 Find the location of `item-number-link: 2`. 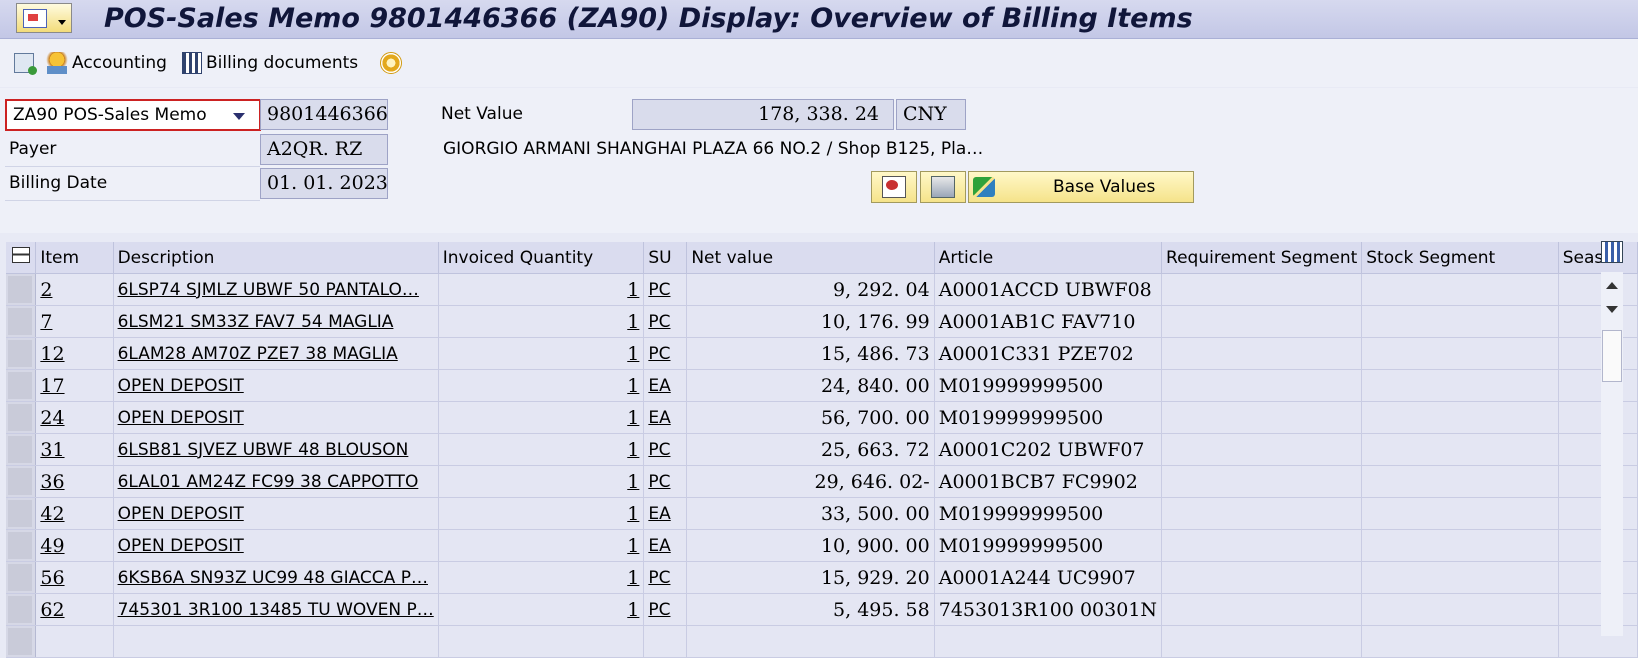

item-number-link: 2 is located at coordinates (74, 289).